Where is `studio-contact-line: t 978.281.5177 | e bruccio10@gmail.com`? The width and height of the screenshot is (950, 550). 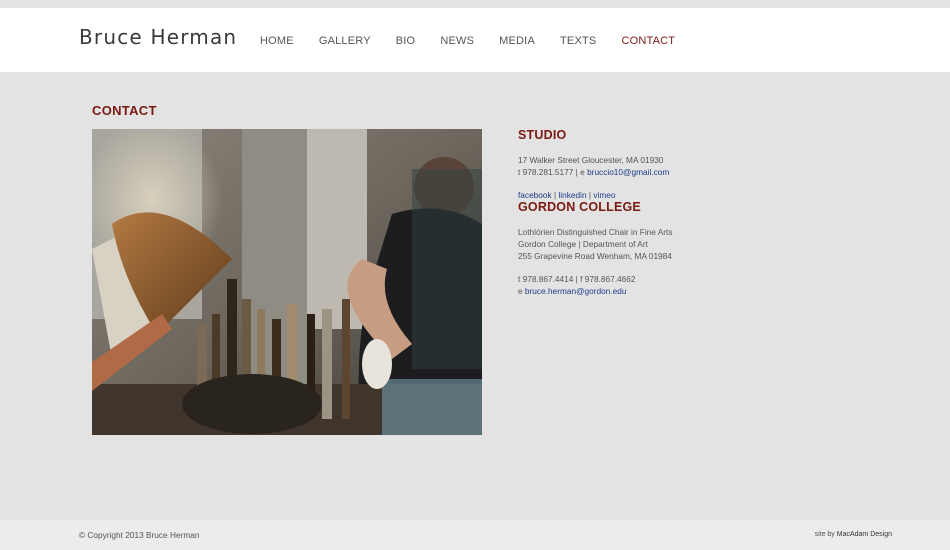 studio-contact-line: t 978.281.5177 | e bruccio10@gmail.com is located at coordinates (593, 172).